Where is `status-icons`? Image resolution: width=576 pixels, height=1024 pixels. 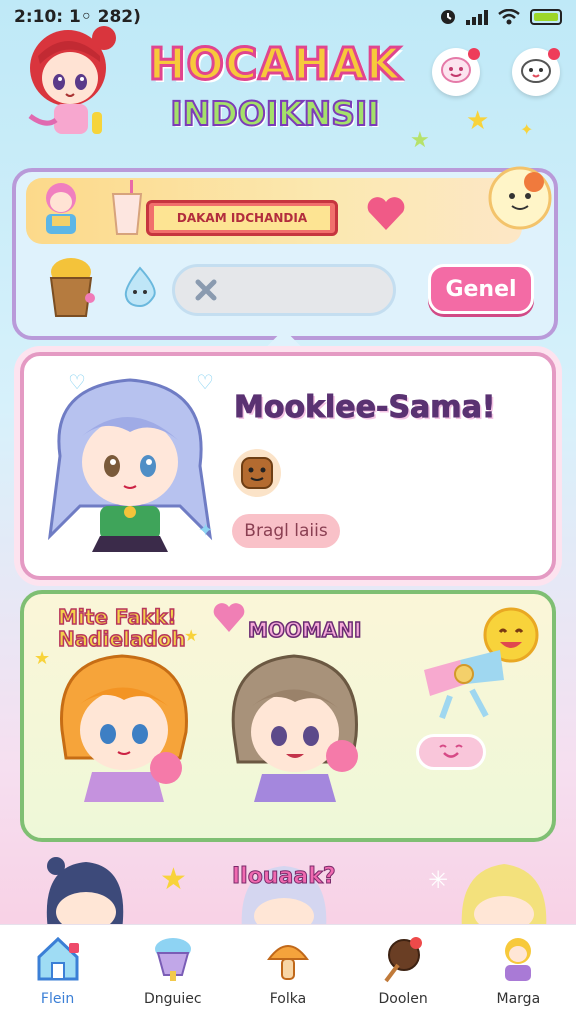 status-icons is located at coordinates (501, 17).